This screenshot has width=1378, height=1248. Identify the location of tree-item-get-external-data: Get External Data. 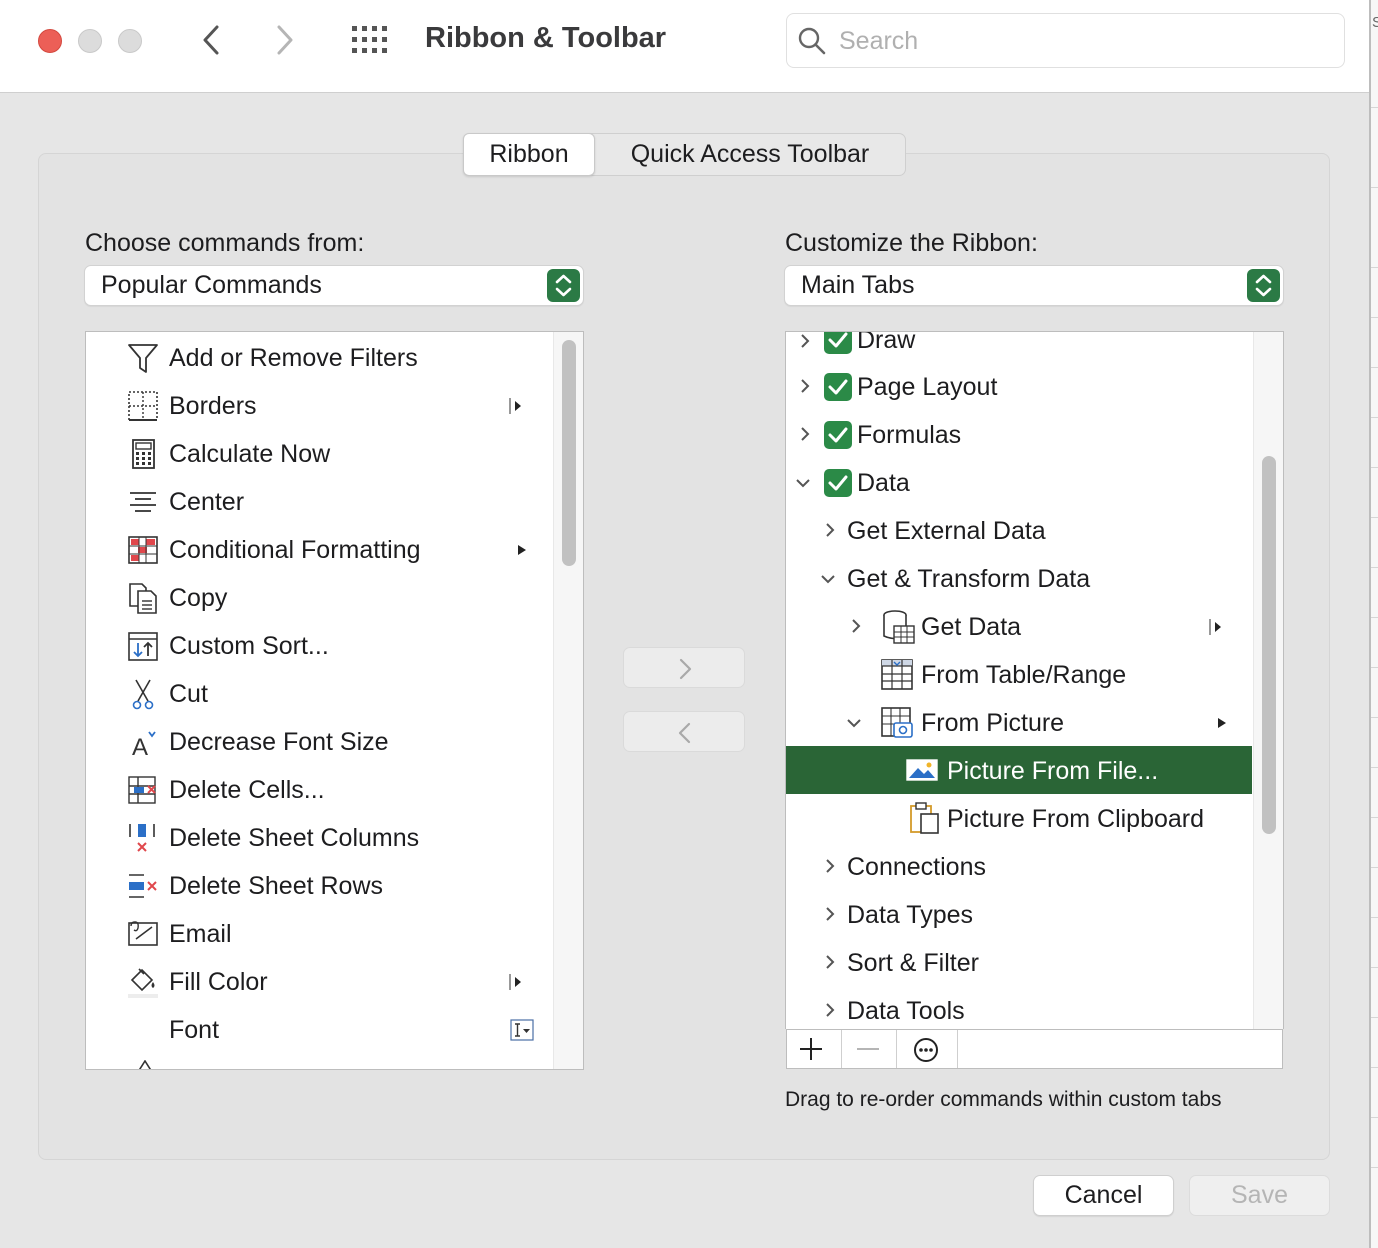
(1018, 531).